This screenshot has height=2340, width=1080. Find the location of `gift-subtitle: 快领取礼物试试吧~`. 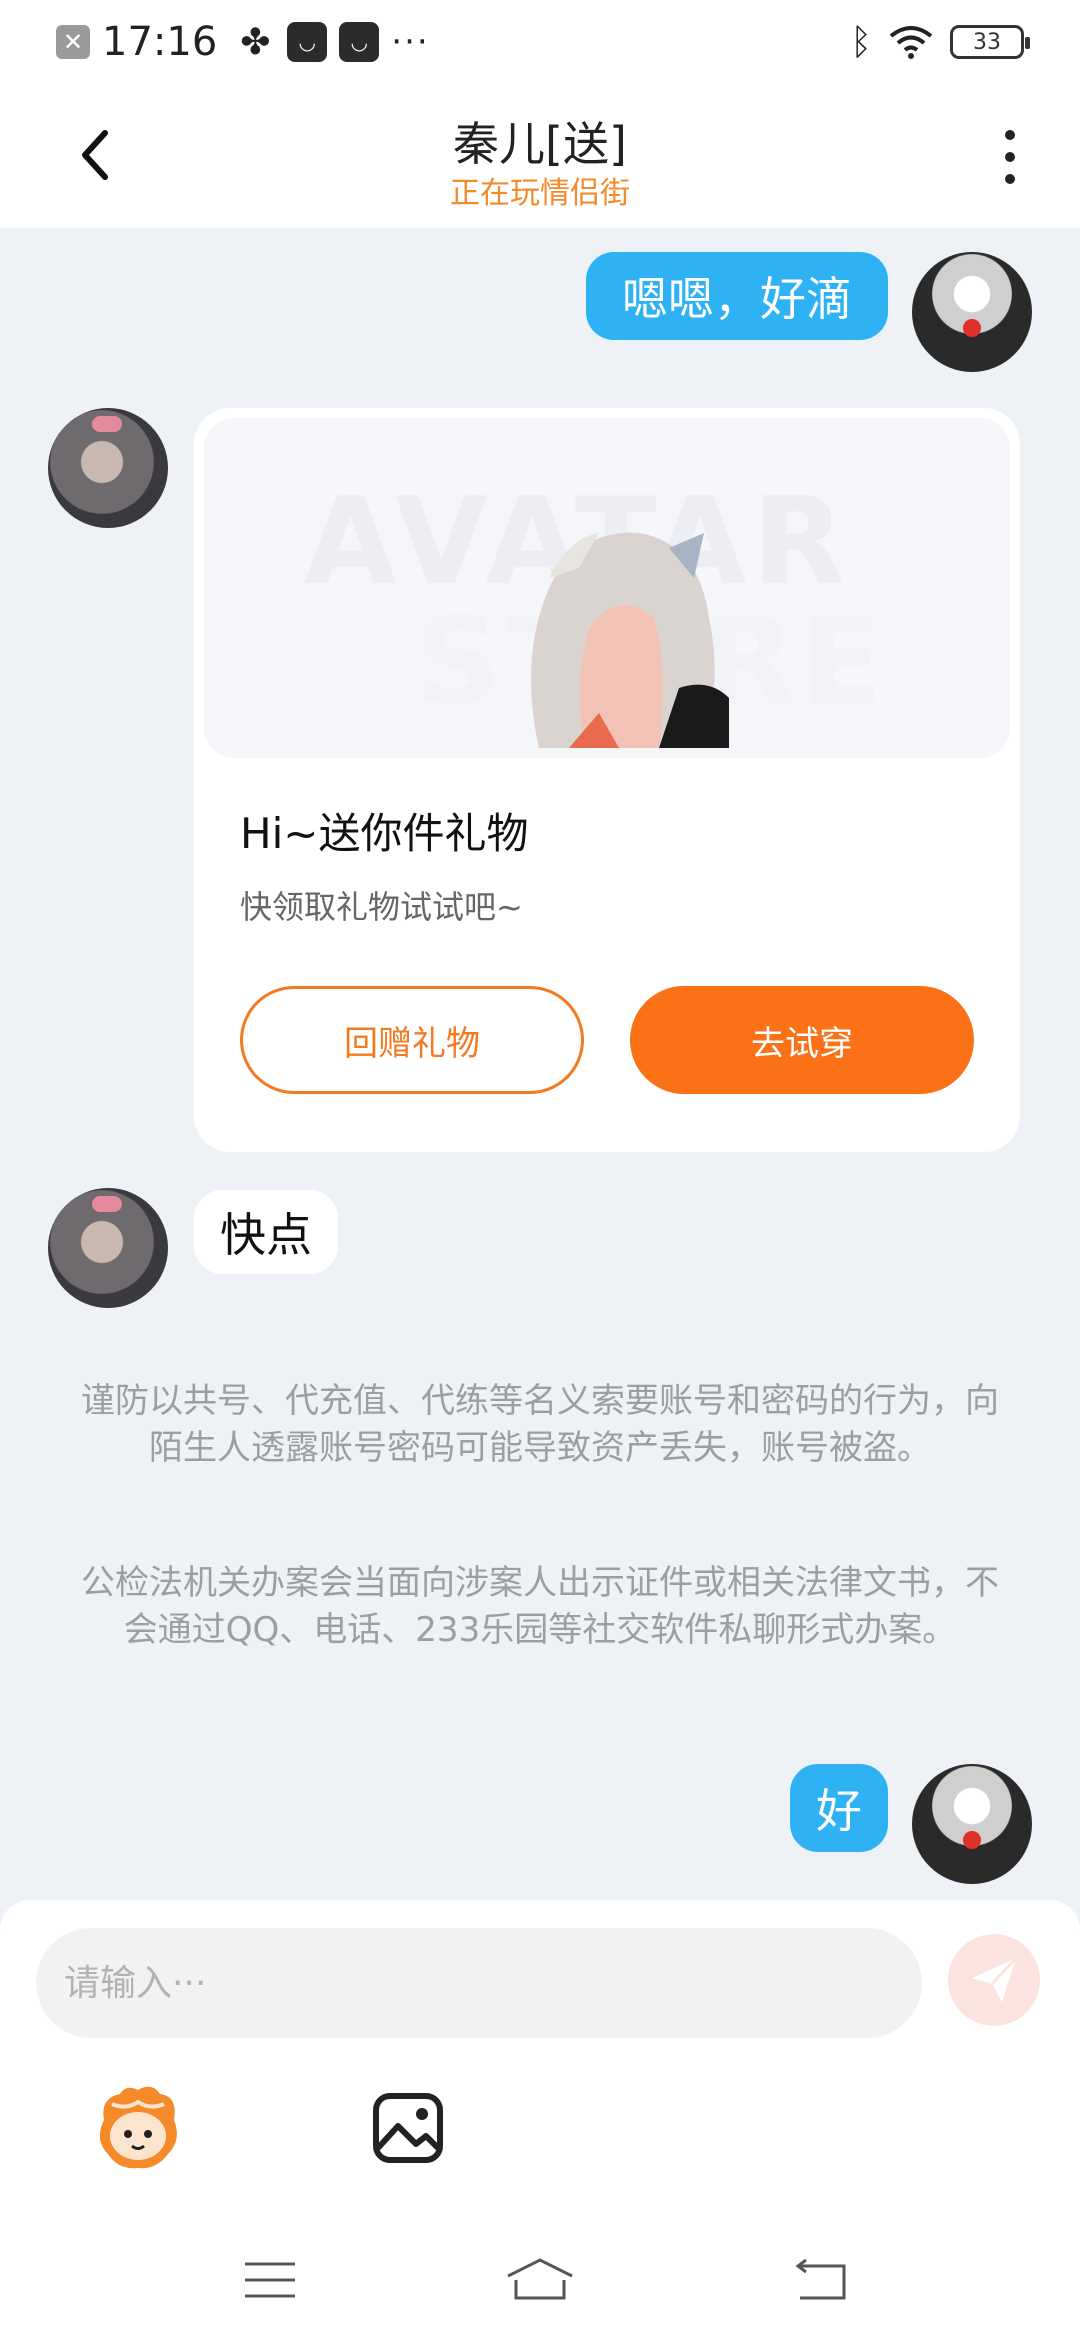

gift-subtitle: 快领取礼物试试吧~ is located at coordinates (381, 907).